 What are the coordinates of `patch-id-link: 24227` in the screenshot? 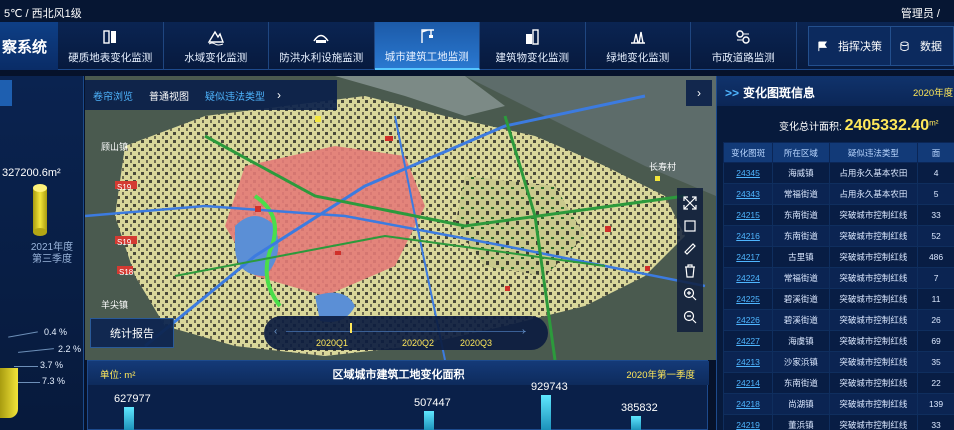 It's located at (748, 341).